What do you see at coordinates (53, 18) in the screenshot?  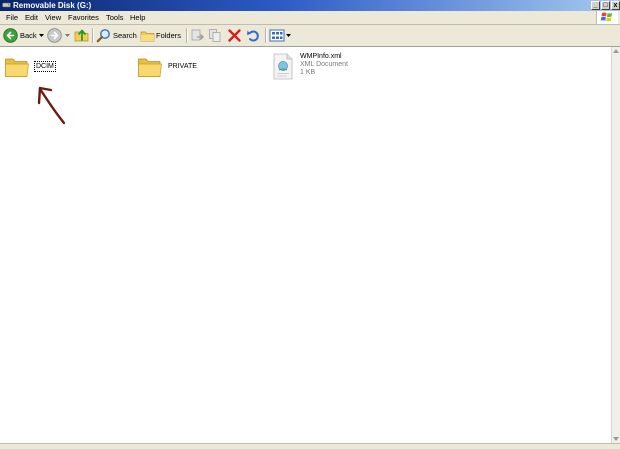 I see `menu-view: View` at bounding box center [53, 18].